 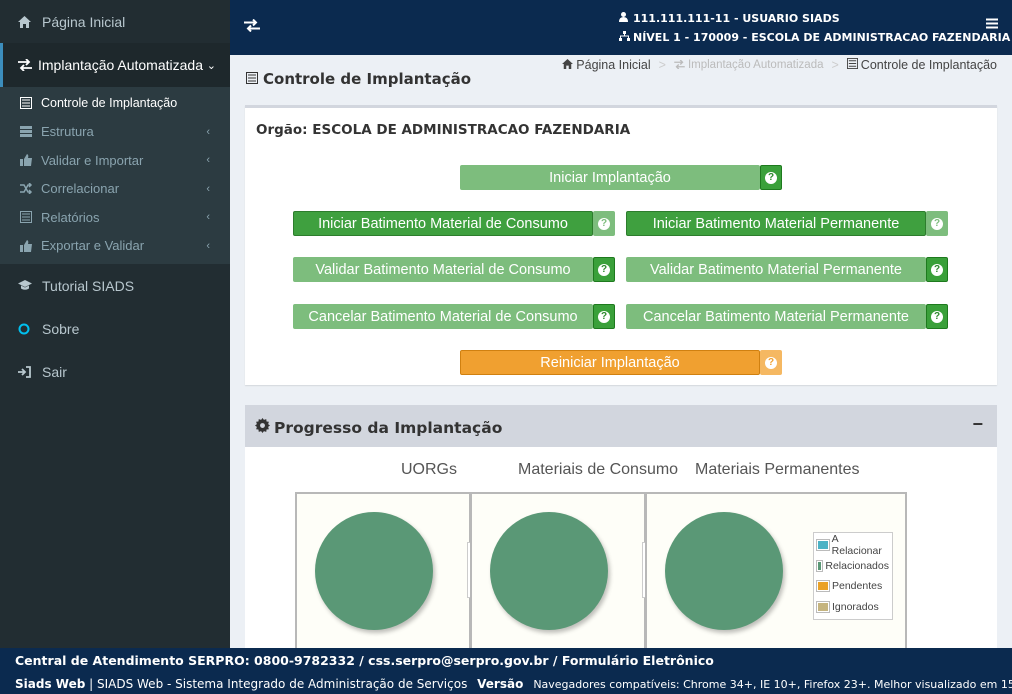 I want to click on chevron-down-icon: ⌄, so click(x=211, y=65).